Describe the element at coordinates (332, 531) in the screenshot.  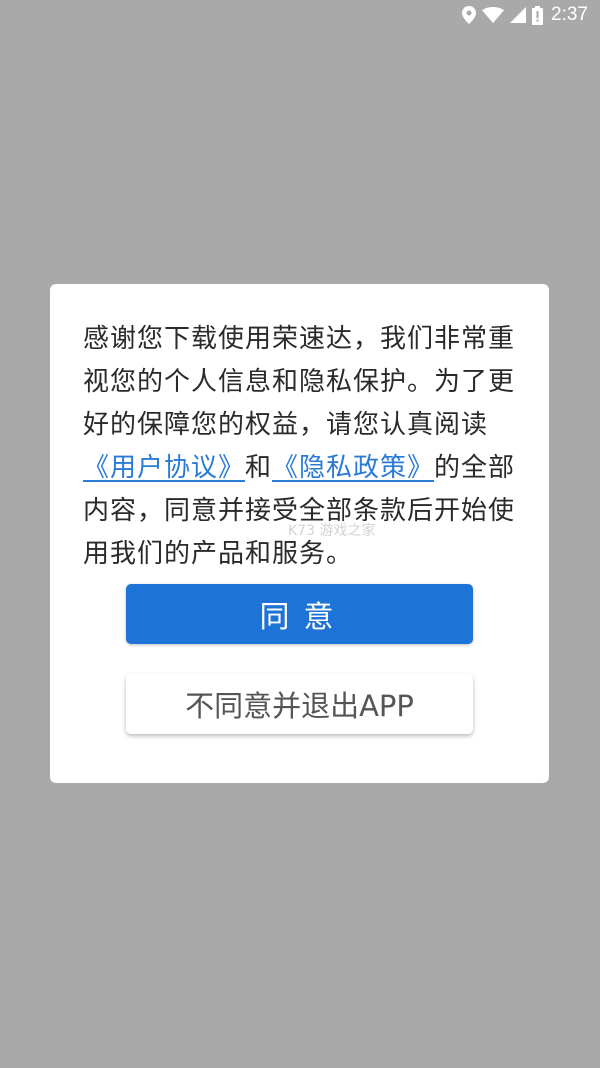
I see `watermark: K73 游戏之家` at that location.